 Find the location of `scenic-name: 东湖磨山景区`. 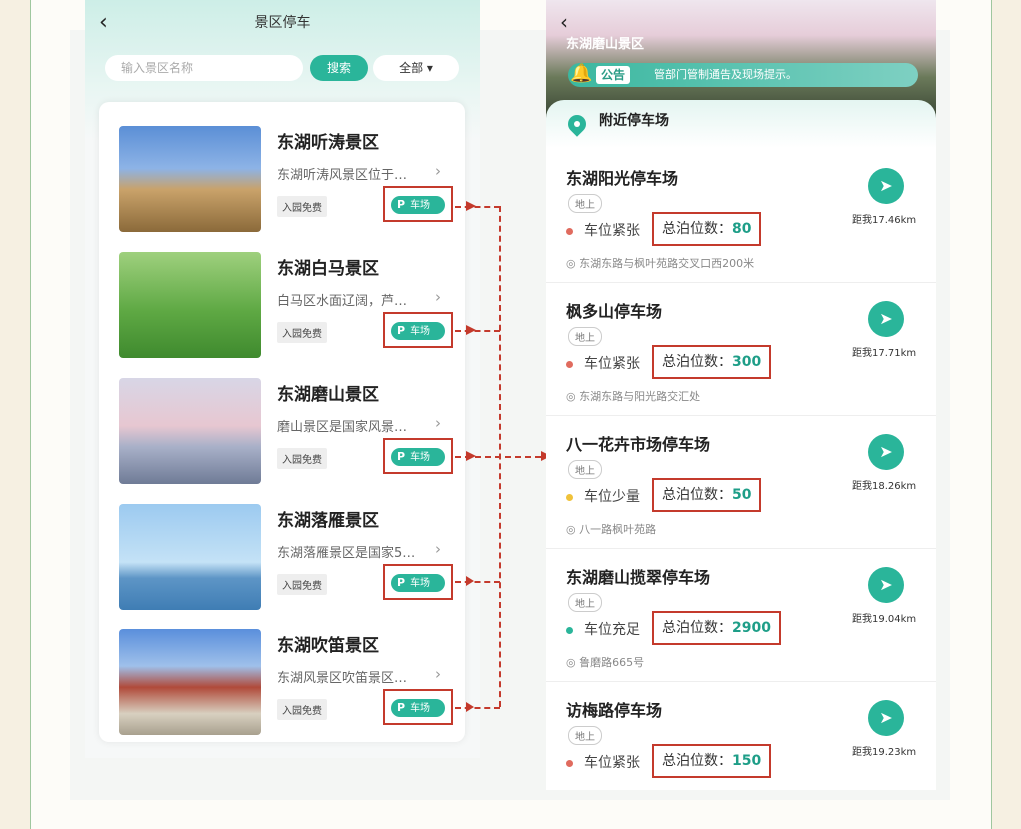

scenic-name: 东湖磨山景区 is located at coordinates (328, 395).